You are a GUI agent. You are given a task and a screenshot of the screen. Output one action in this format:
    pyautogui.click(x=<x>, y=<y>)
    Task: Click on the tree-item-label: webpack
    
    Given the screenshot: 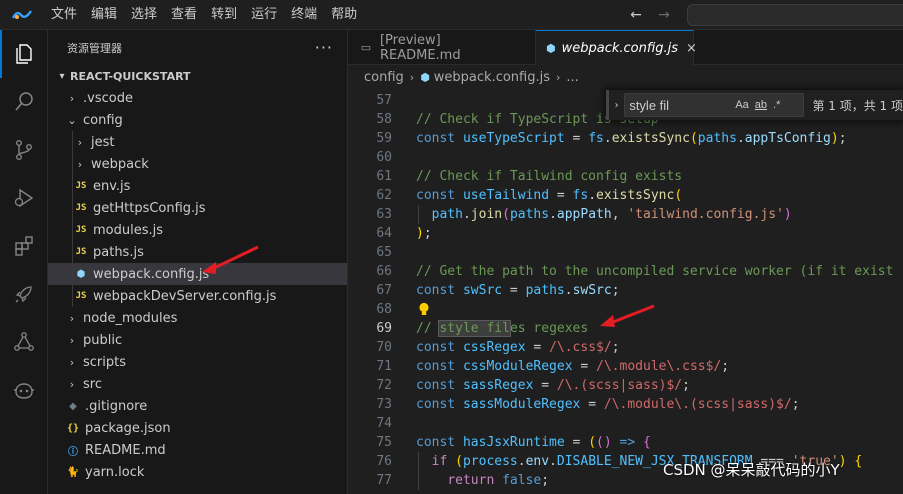 What is the action you would take?
    pyautogui.click(x=120, y=164)
    